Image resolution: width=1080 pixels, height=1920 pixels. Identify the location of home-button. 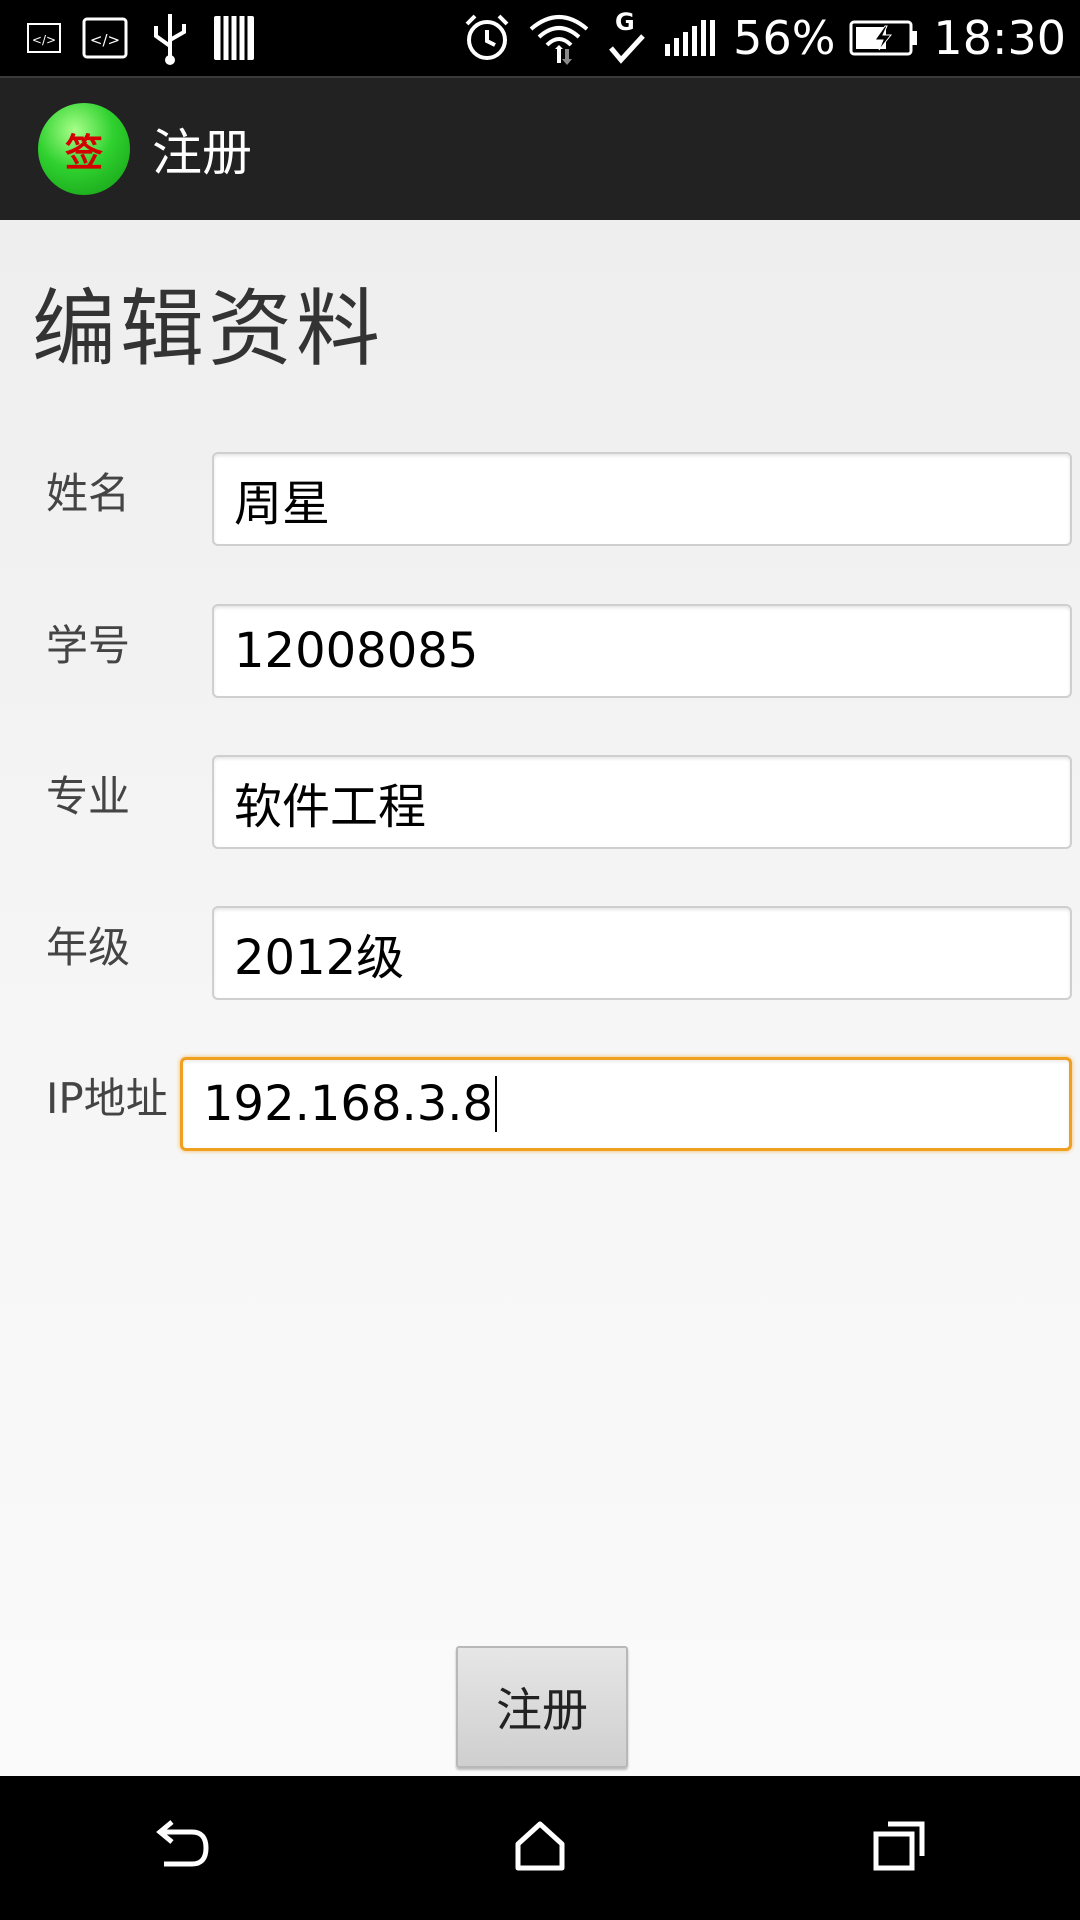
(540, 1848).